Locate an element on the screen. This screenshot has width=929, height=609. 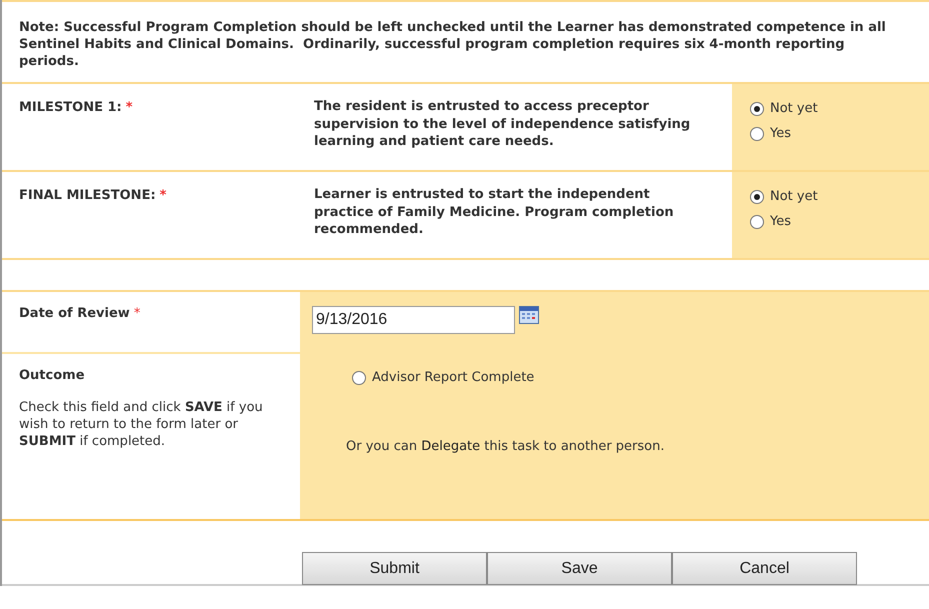
calendar-icon is located at coordinates (529, 315).